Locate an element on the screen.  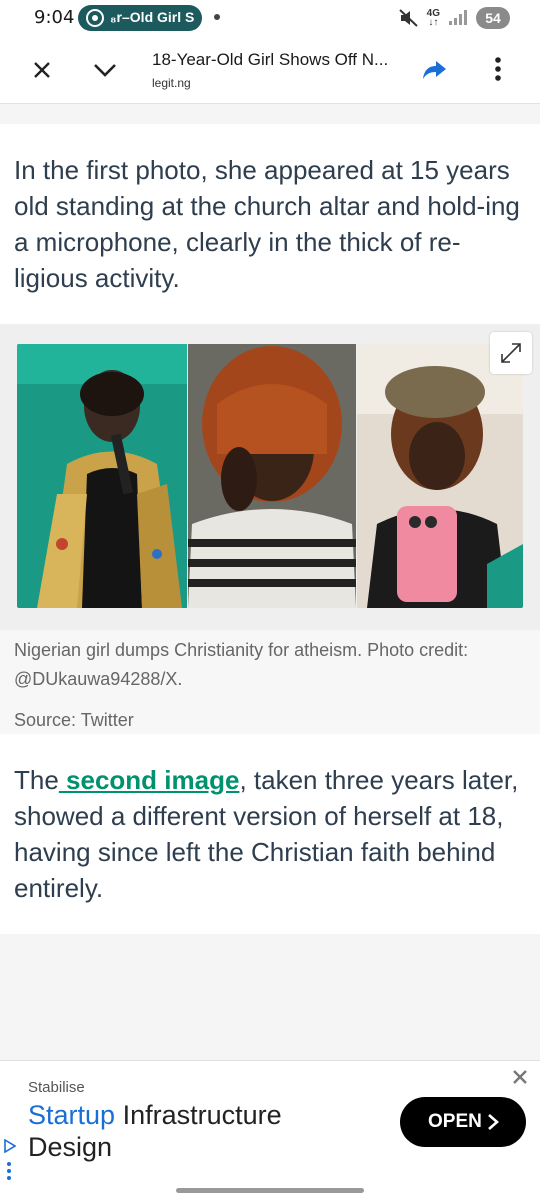
status-time: 9:04 is located at coordinates (54, 17).